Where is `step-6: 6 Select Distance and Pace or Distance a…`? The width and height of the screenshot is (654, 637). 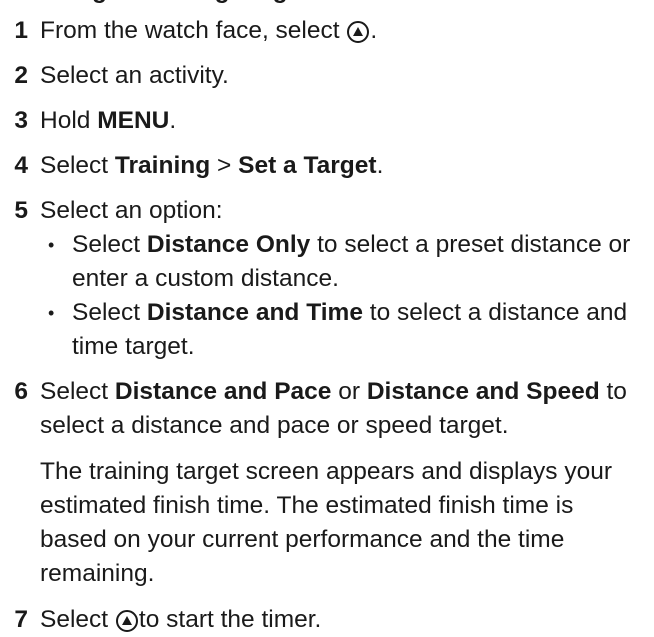
step-6: 6 Select Distance and Pace or Distance a… is located at coordinates (327, 409).